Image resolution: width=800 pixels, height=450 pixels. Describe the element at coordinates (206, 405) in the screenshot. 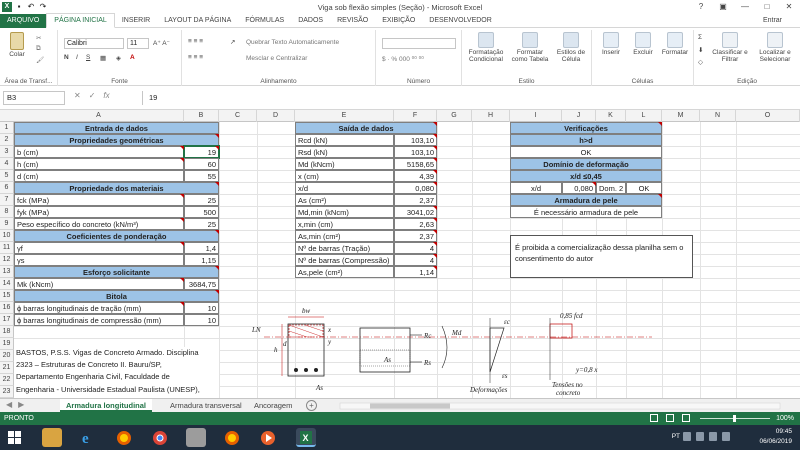

I see `sheet-tab-armadura-transversal: Armadura transversal` at that location.